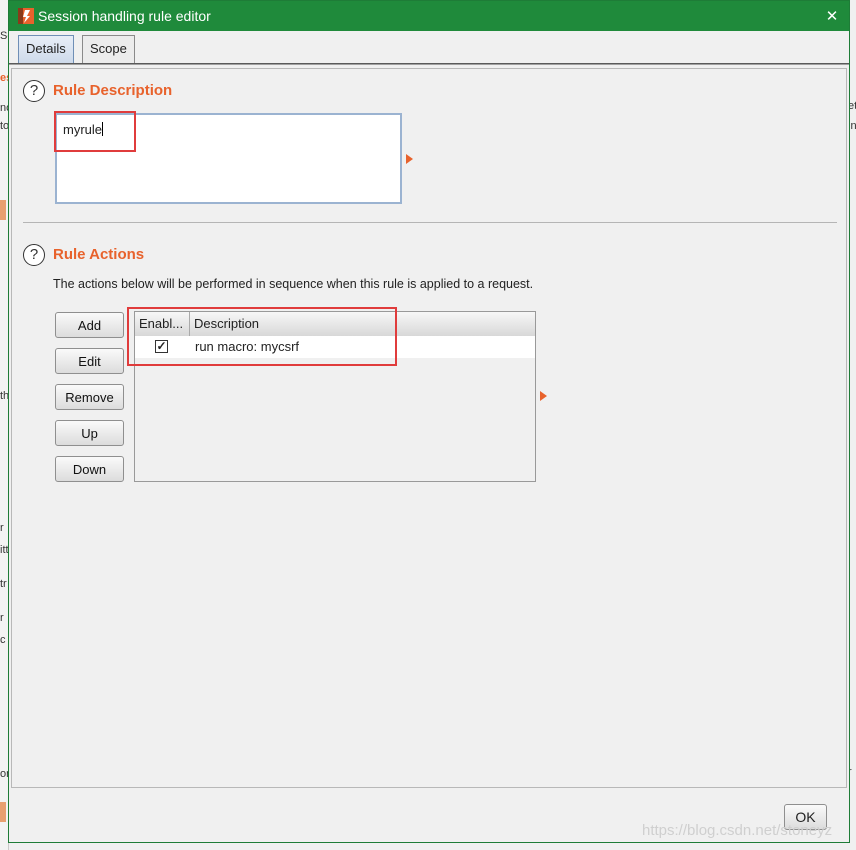 The height and width of the screenshot is (850, 856). I want to click on background-text-fragment: tr, so click(3, 584).